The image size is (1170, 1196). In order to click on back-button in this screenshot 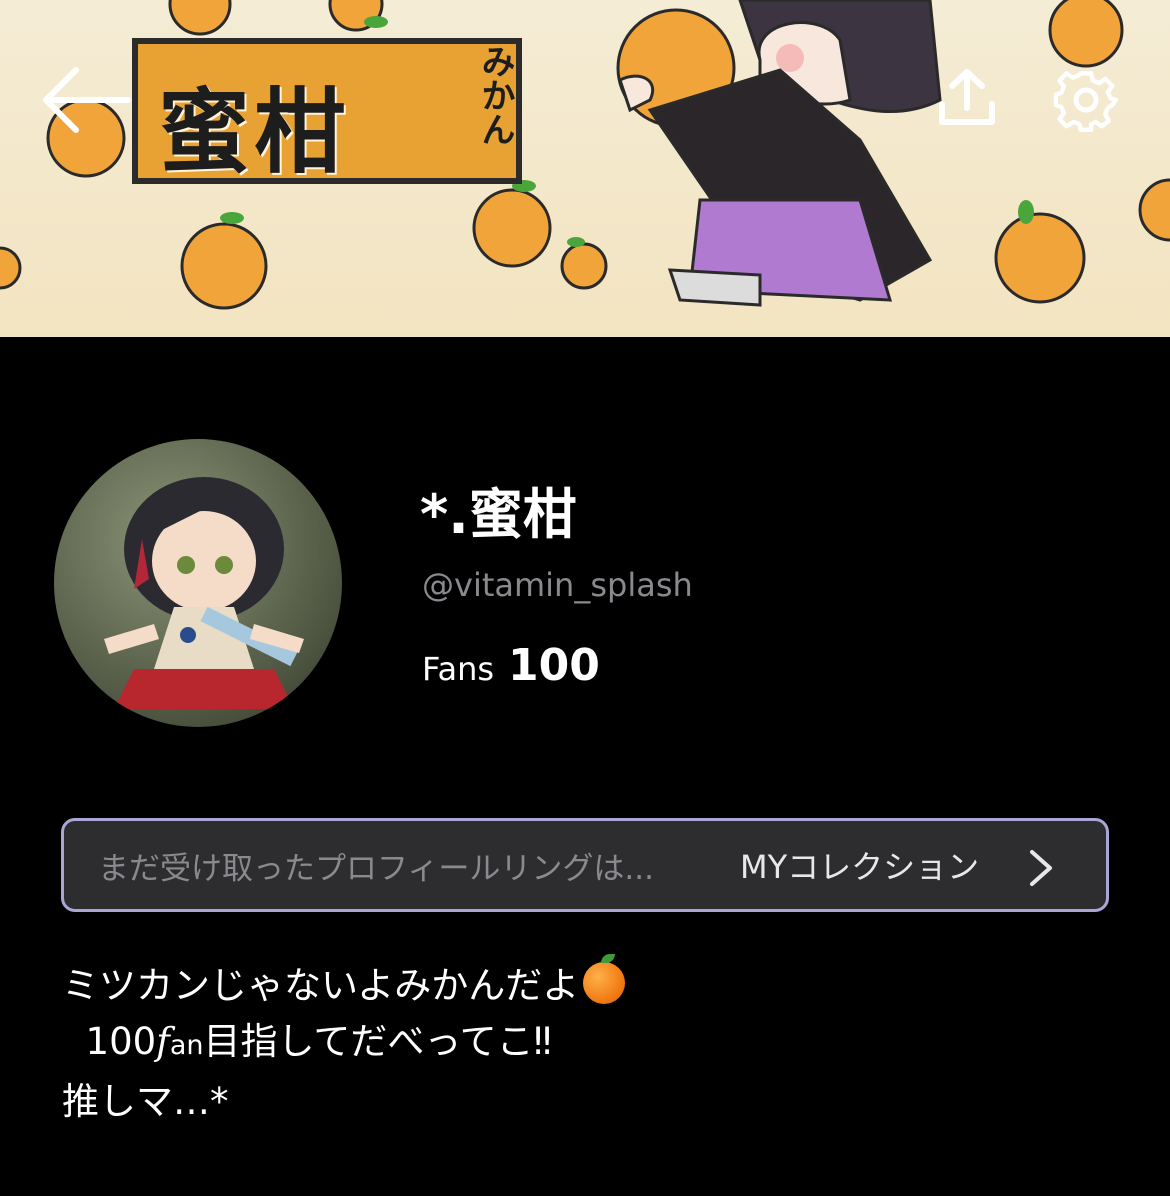, I will do `click(86, 100)`.